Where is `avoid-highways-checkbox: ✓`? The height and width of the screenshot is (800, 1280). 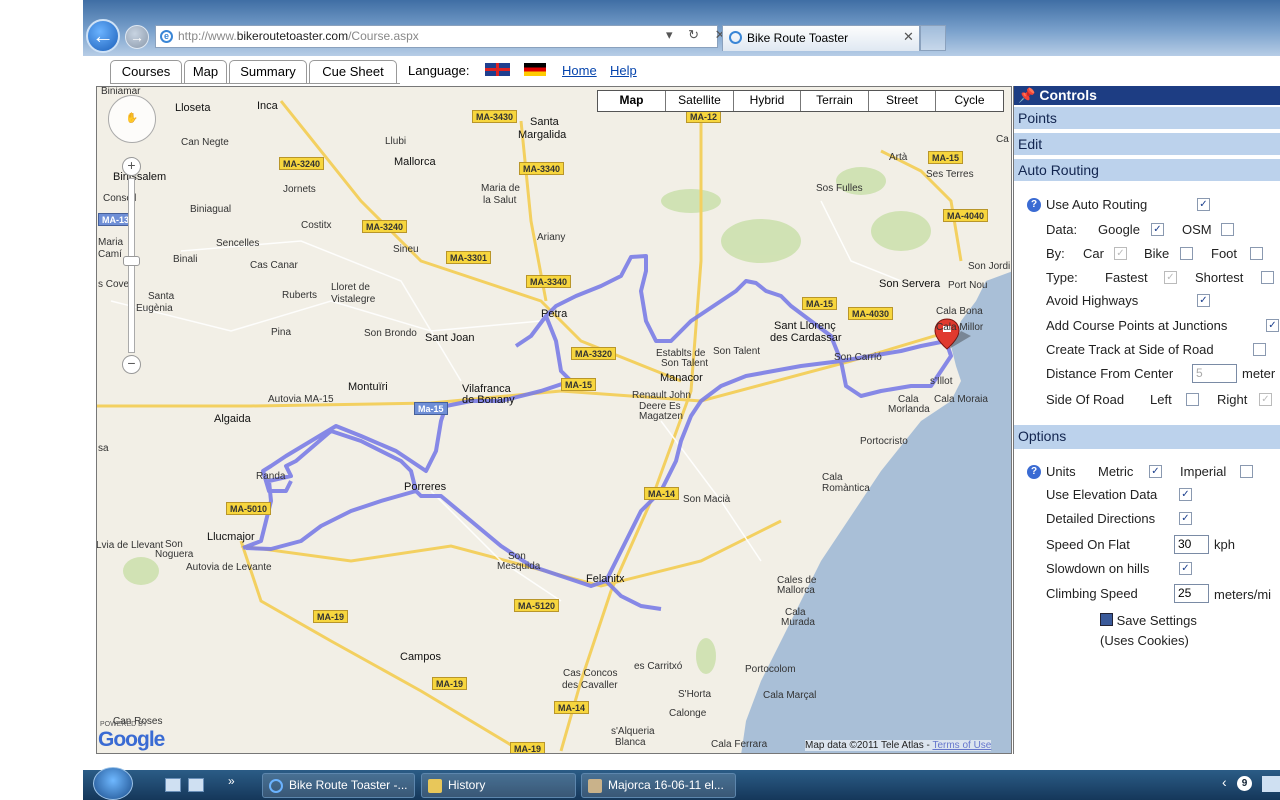 avoid-highways-checkbox: ✓ is located at coordinates (1203, 300).